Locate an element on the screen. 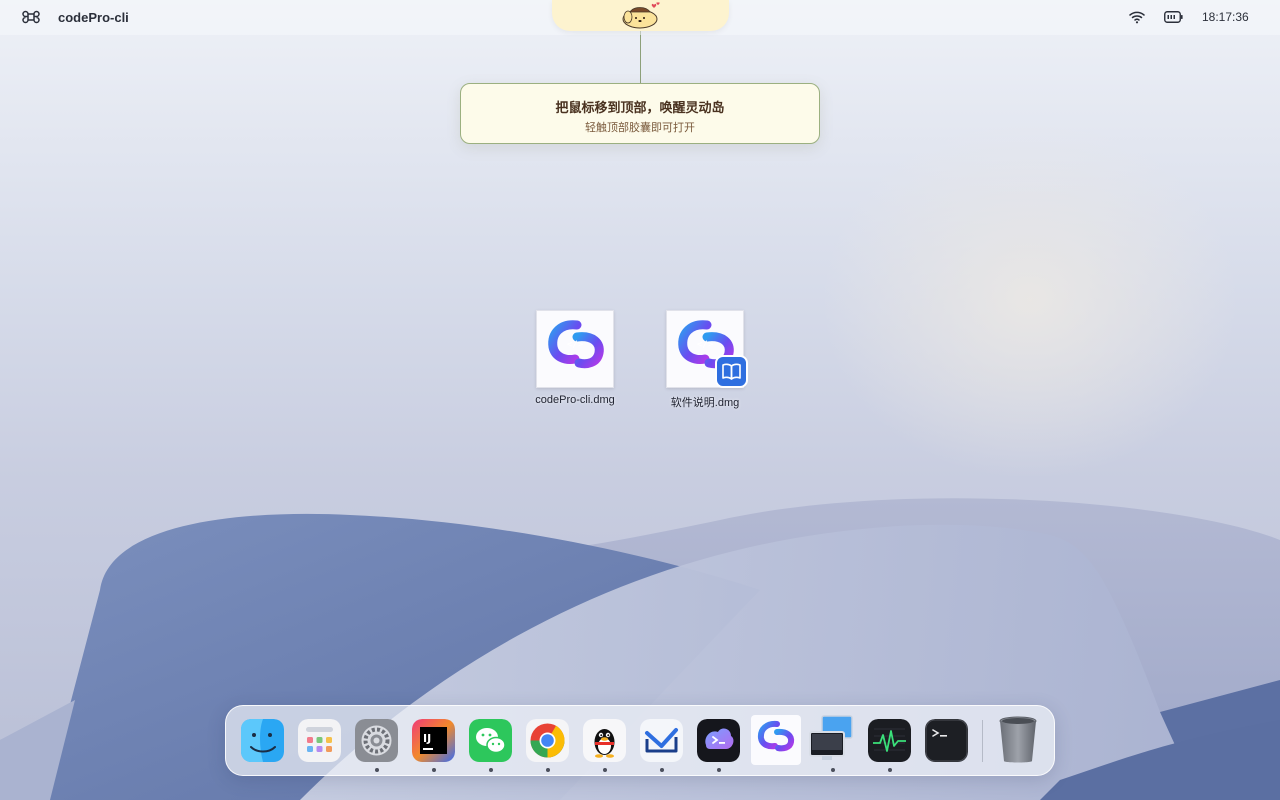 The image size is (1280, 800). chrome-icon is located at coordinates (547, 740).